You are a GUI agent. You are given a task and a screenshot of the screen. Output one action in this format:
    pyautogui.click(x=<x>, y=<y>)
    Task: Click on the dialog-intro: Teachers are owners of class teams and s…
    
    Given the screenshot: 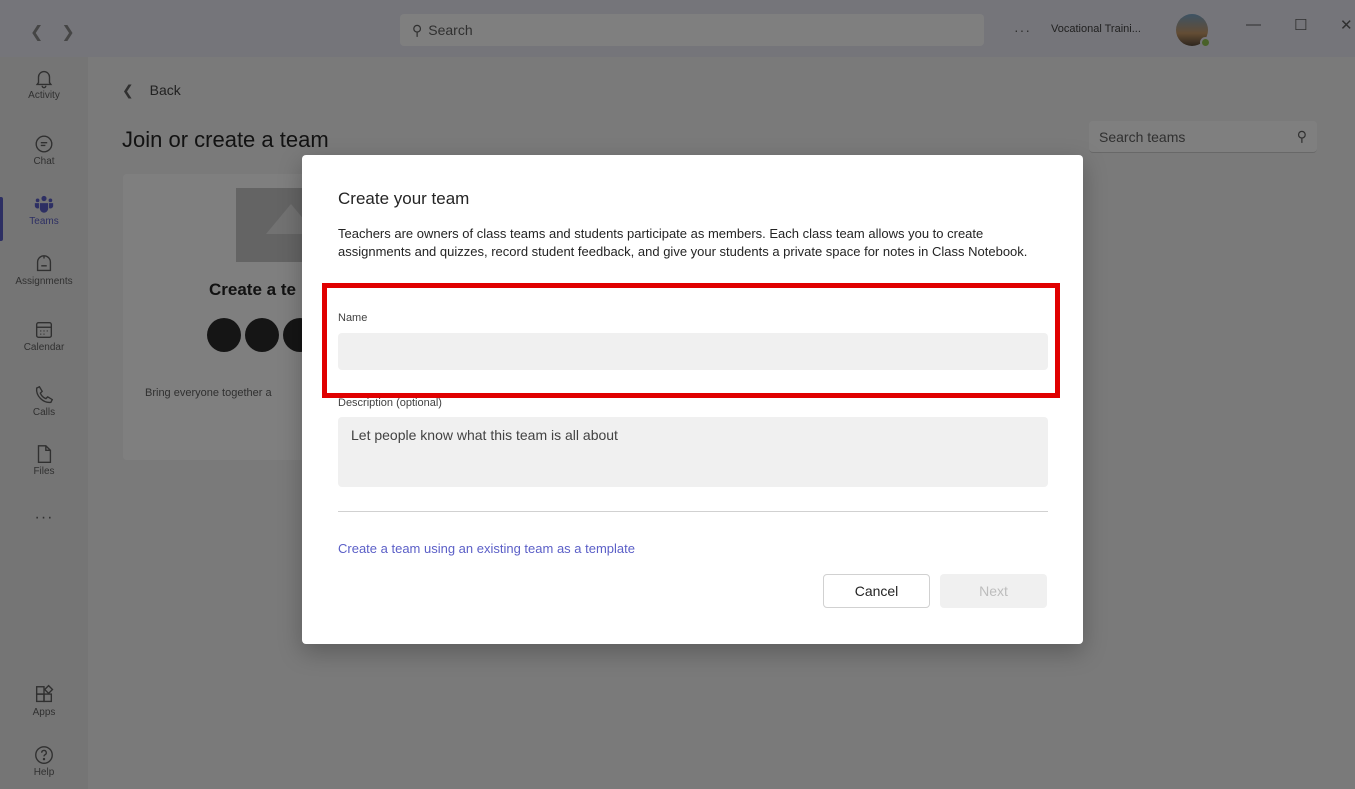 What is the action you would take?
    pyautogui.click(x=683, y=242)
    